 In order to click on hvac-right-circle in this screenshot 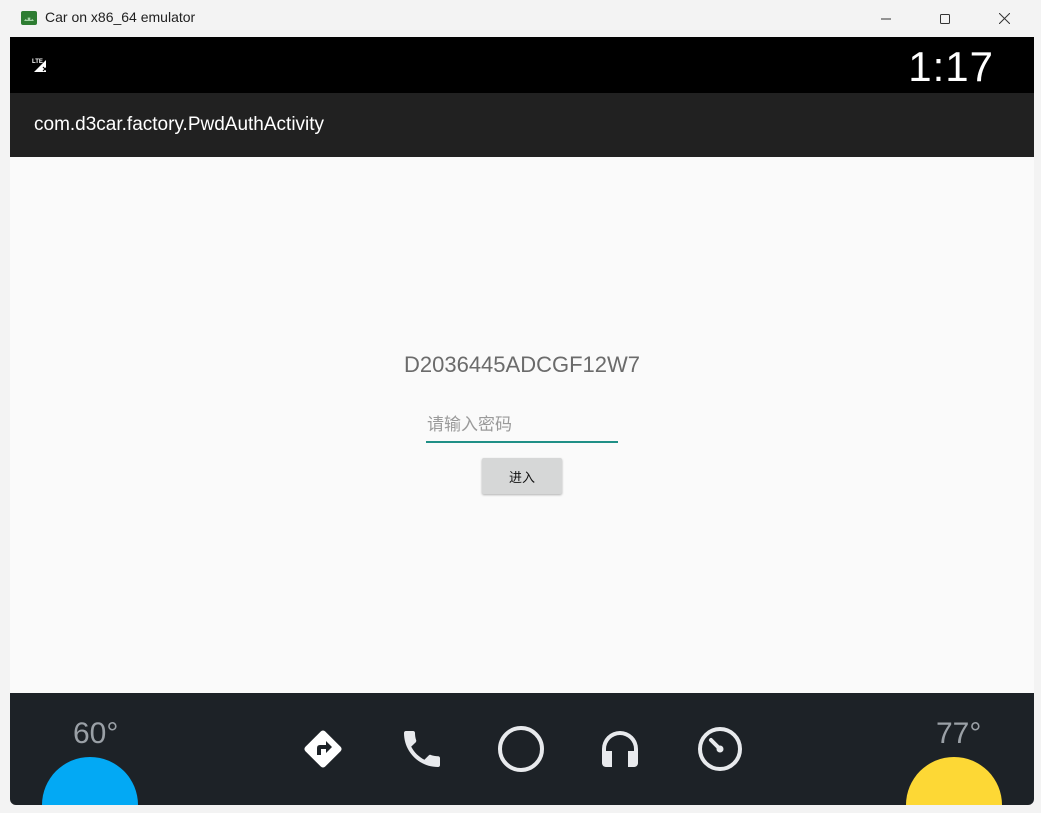, I will do `click(954, 781)`.